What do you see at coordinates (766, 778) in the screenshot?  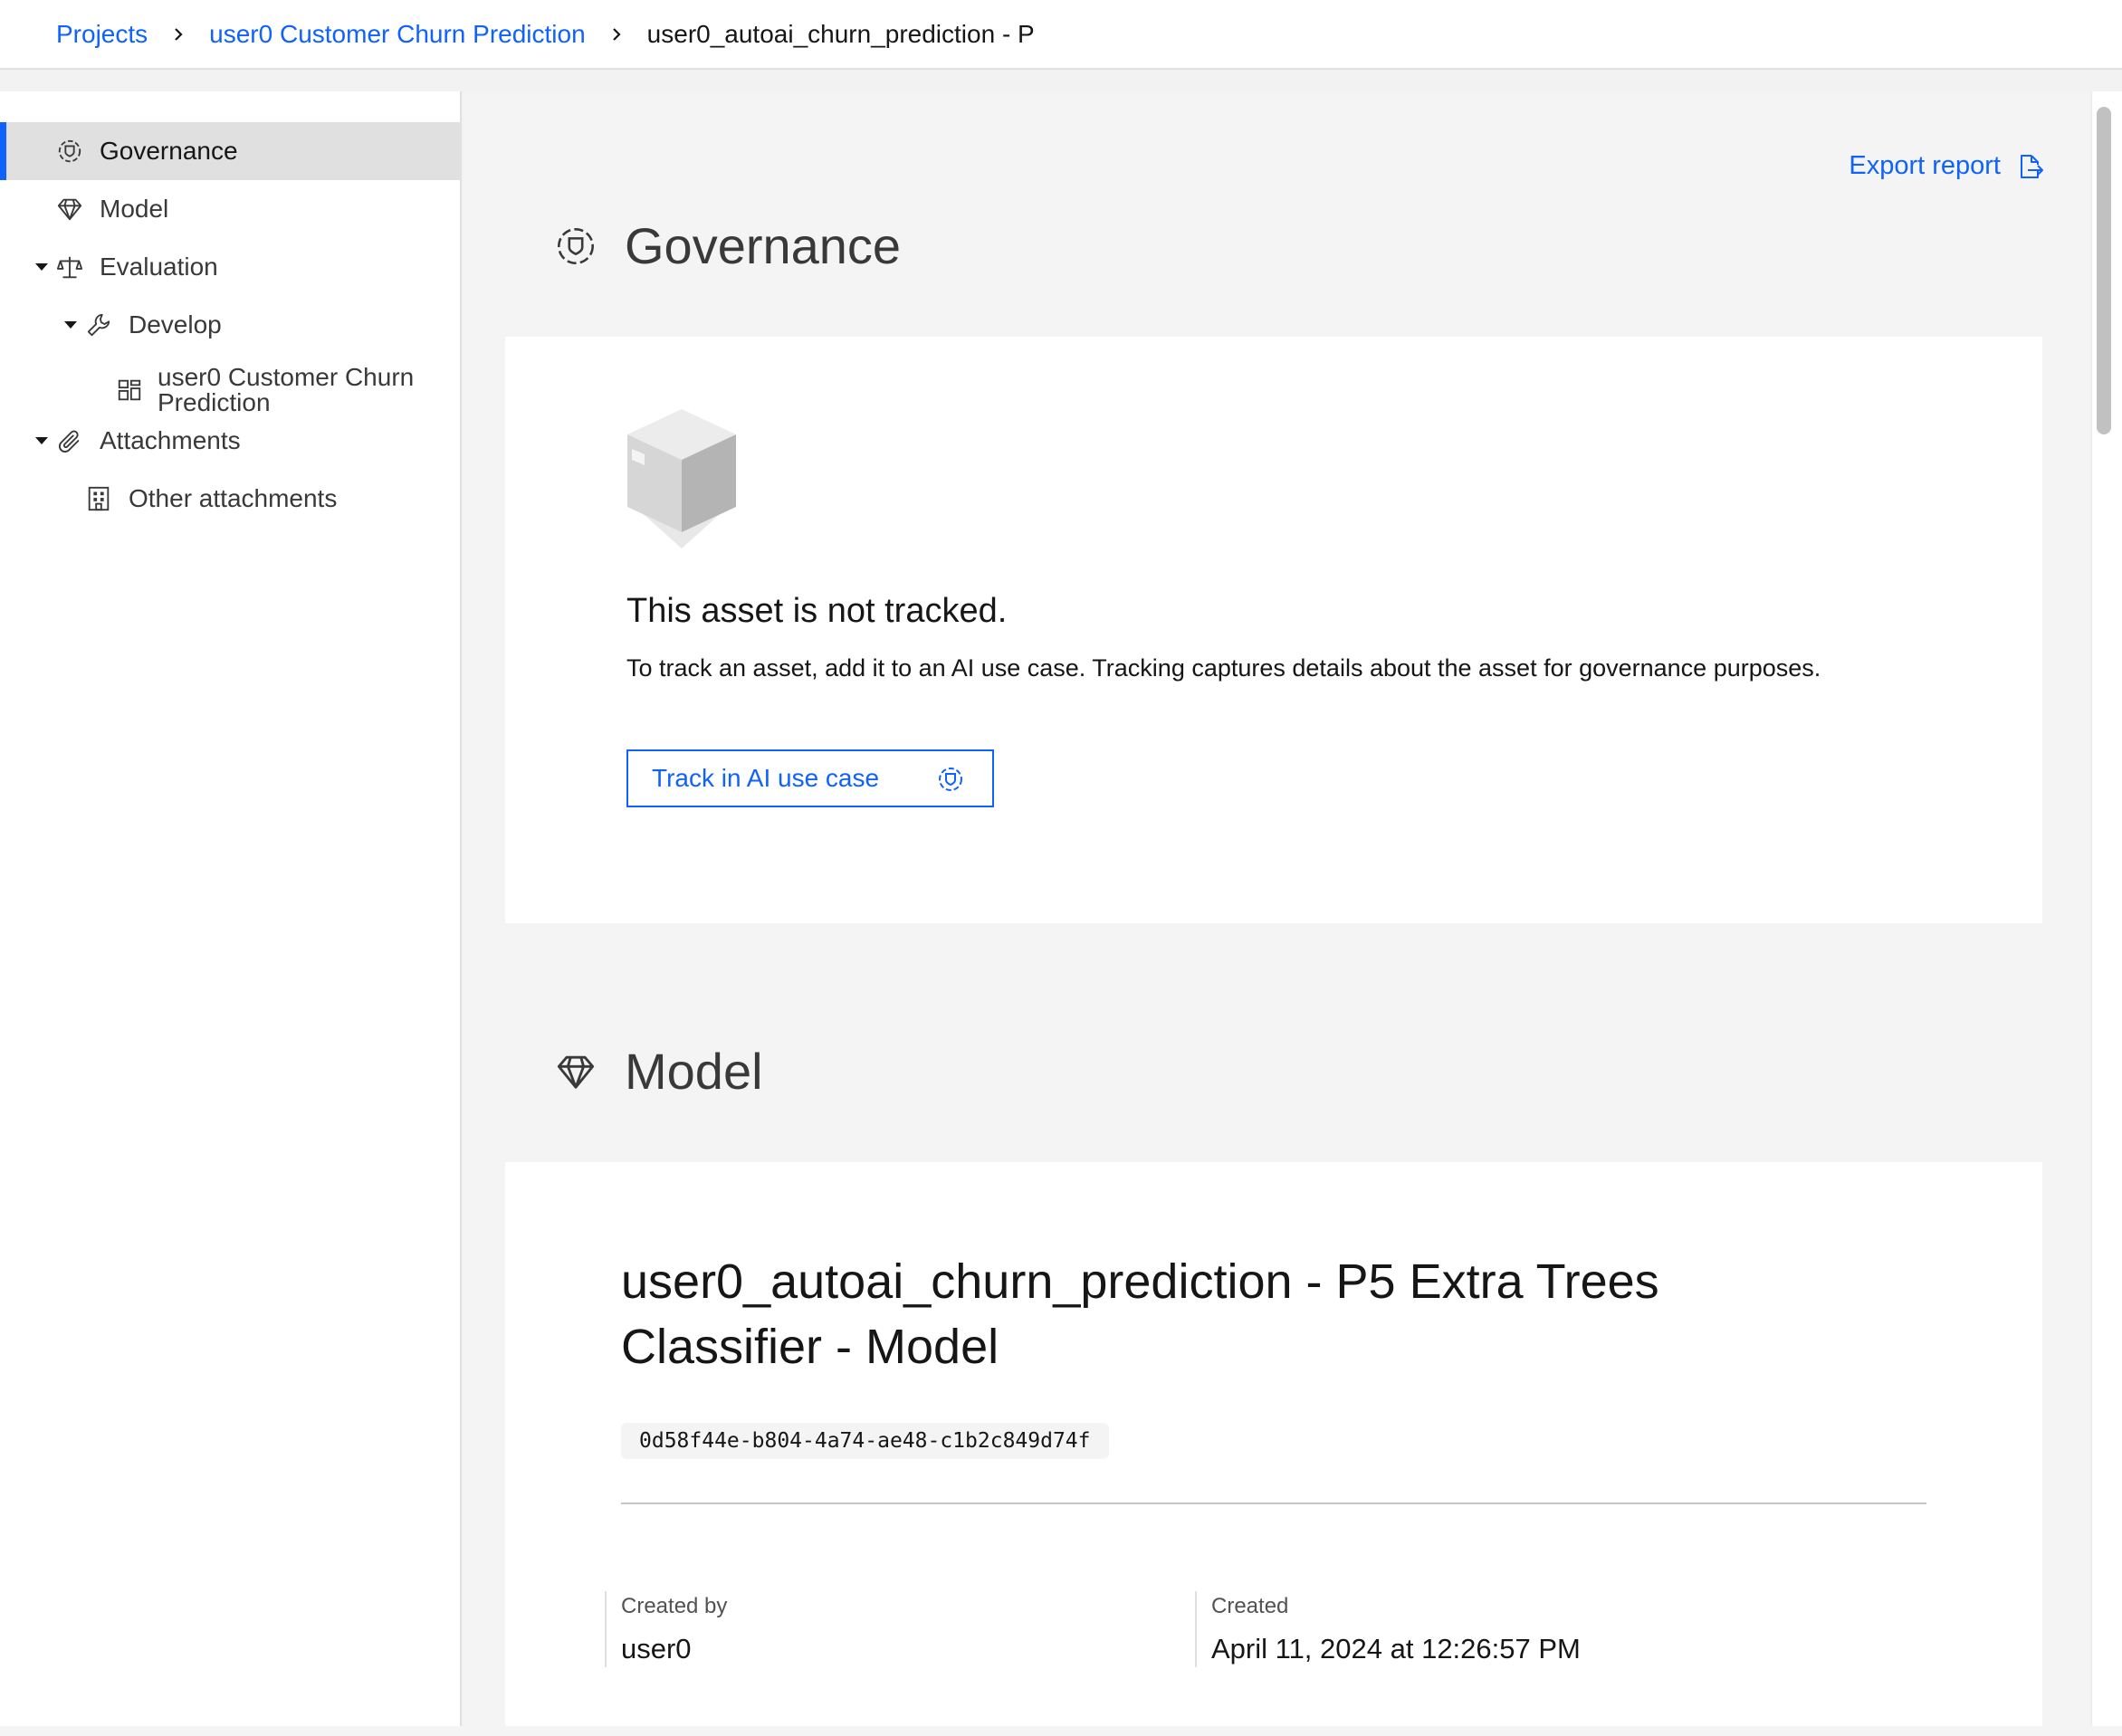 I see `track-button-label: Track in AI use case` at bounding box center [766, 778].